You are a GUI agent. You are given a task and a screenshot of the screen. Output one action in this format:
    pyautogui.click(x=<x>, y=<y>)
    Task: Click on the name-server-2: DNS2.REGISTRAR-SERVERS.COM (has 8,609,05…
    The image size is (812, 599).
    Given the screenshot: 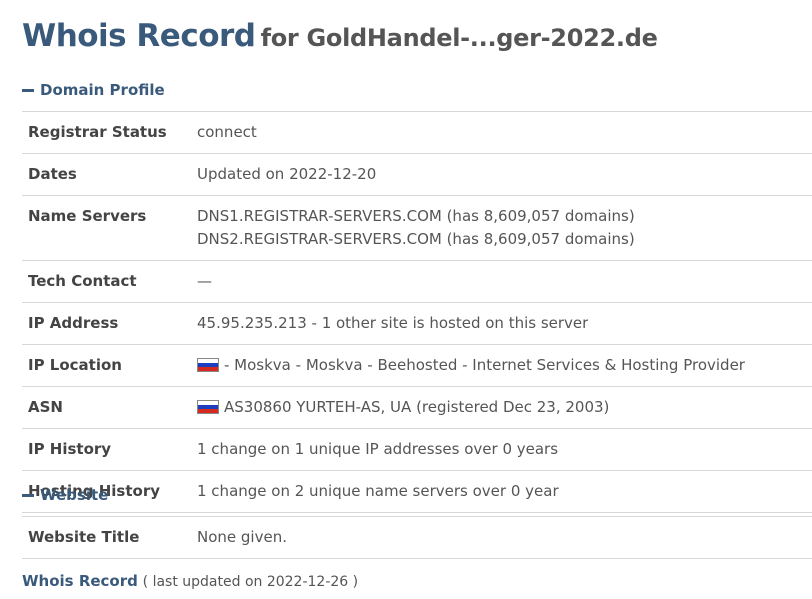 What is the action you would take?
    pyautogui.click(x=416, y=239)
    